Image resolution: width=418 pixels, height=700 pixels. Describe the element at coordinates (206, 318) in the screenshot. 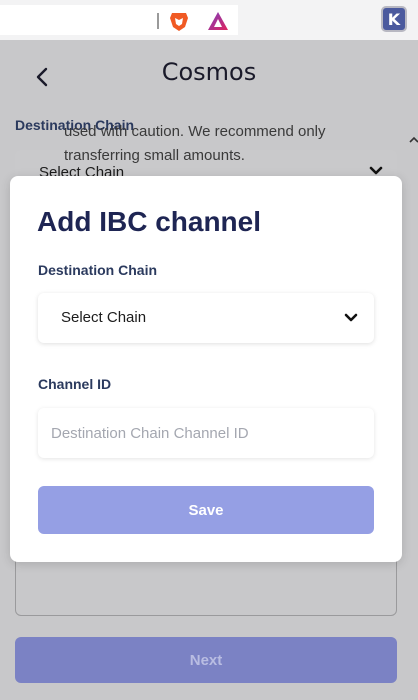

I see `modal-chain-select: Select Chain` at that location.